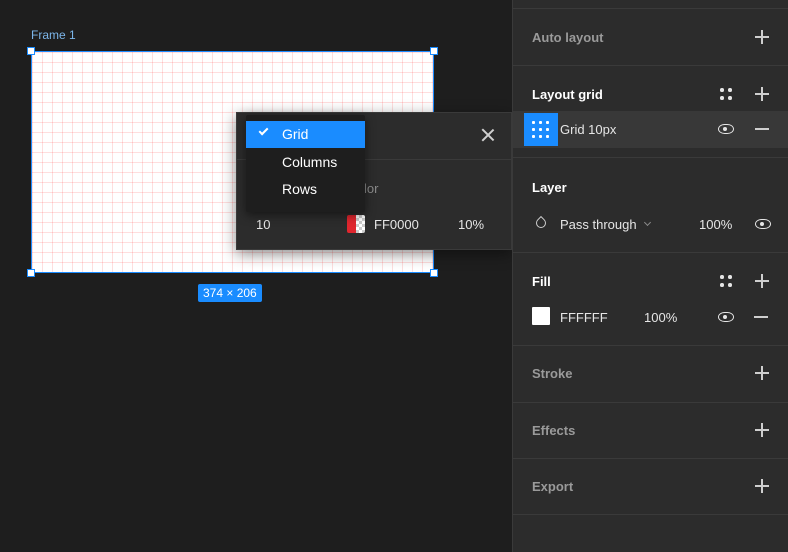 The height and width of the screenshot is (552, 788). Describe the element at coordinates (650, 487) in the screenshot. I see `export-section: Export` at that location.